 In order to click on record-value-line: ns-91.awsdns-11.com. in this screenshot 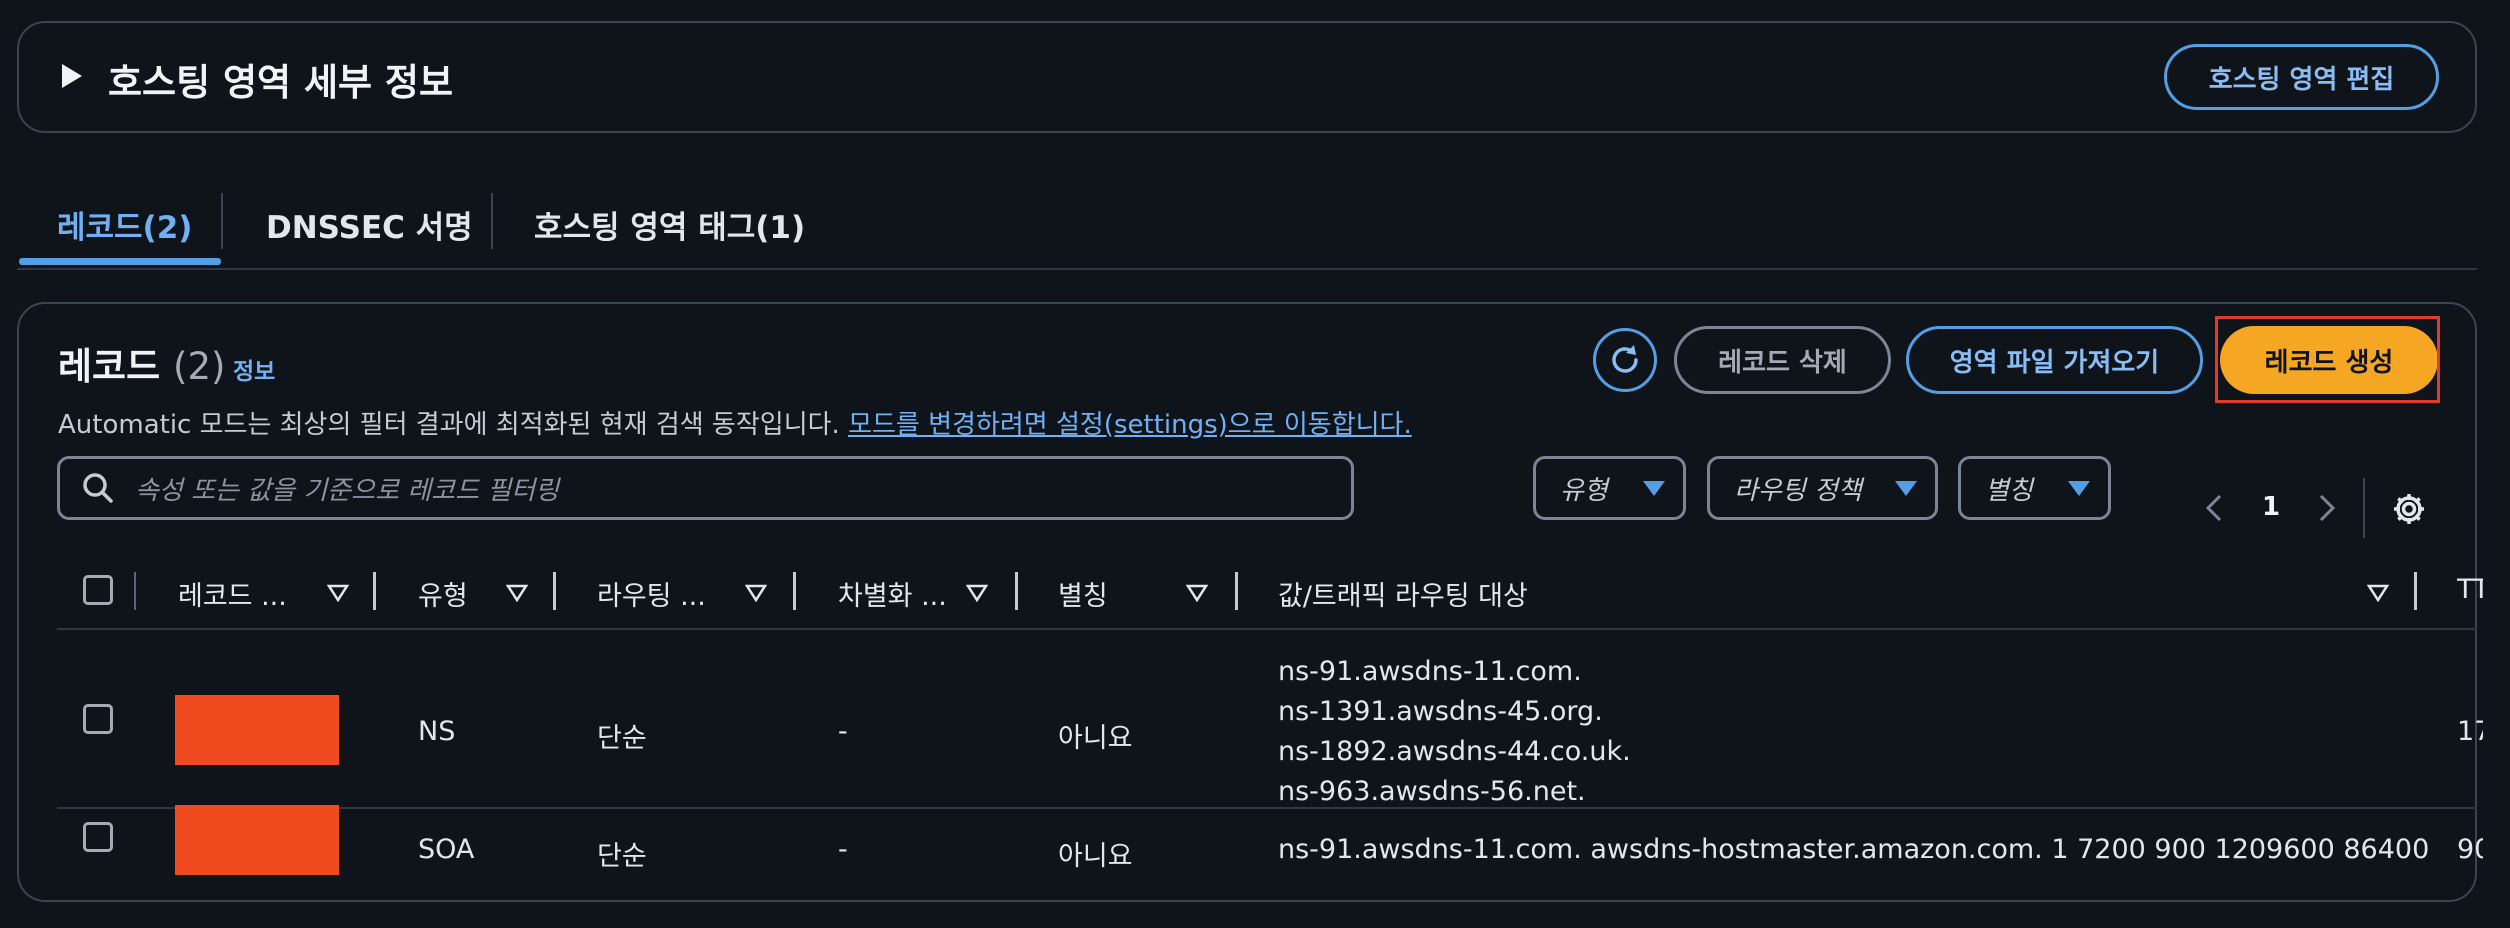, I will do `click(1430, 671)`.